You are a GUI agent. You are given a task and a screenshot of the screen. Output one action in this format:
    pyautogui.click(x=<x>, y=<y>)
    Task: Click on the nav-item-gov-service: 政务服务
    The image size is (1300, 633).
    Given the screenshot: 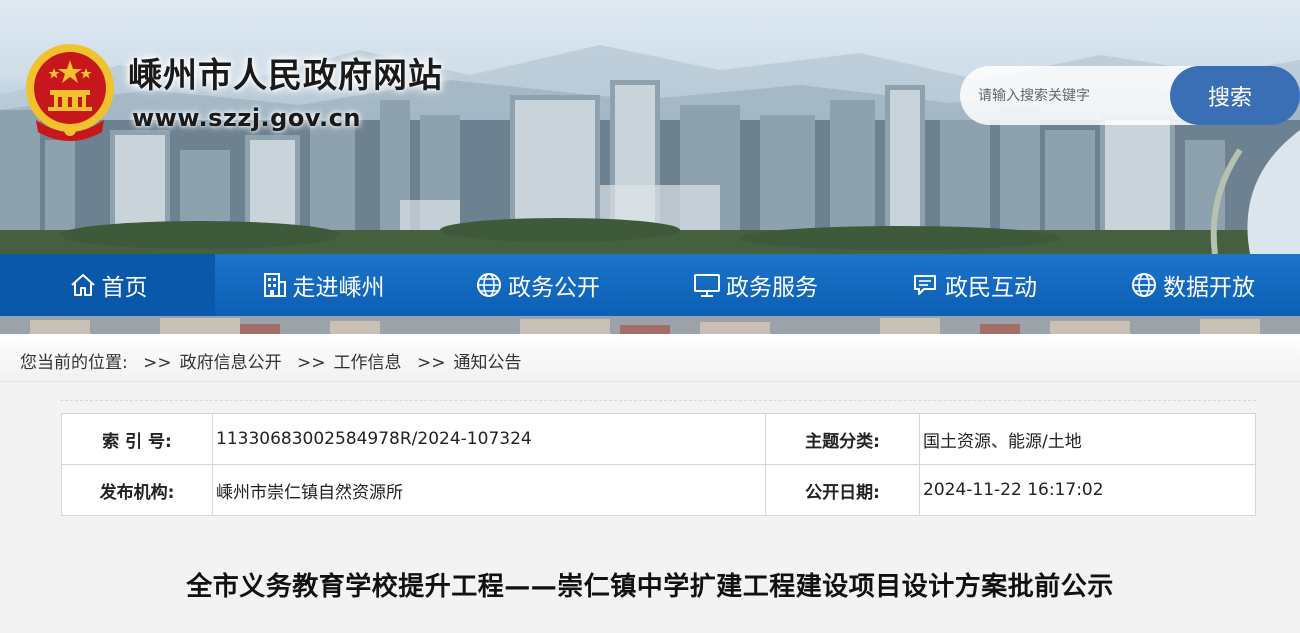 What is the action you would take?
    pyautogui.click(x=755, y=285)
    